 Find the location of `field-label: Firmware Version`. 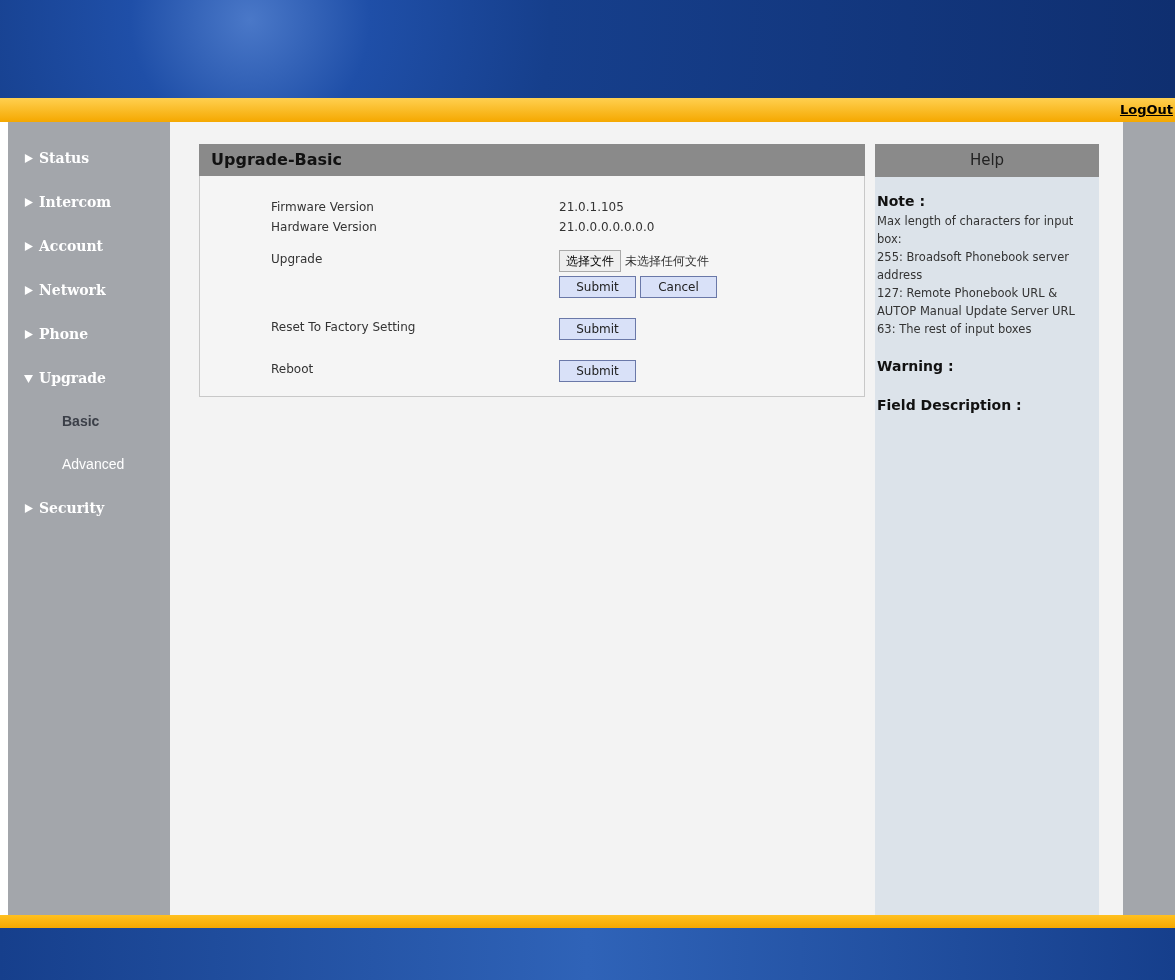

field-label: Firmware Version is located at coordinates (323, 207).